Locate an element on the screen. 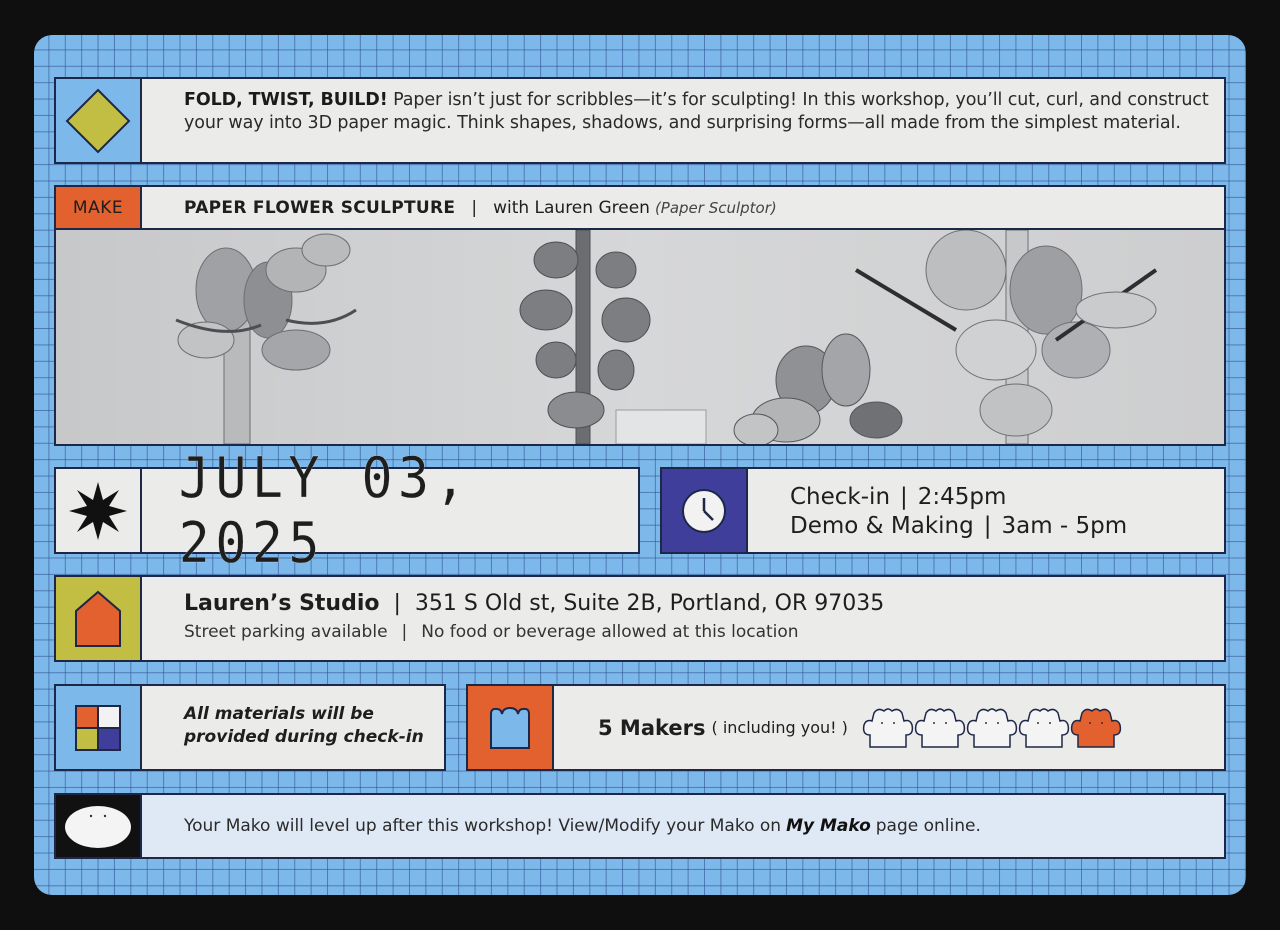 This screenshot has width=1280, height=930. location-name: Lauren’s Studio is located at coordinates (282, 603).